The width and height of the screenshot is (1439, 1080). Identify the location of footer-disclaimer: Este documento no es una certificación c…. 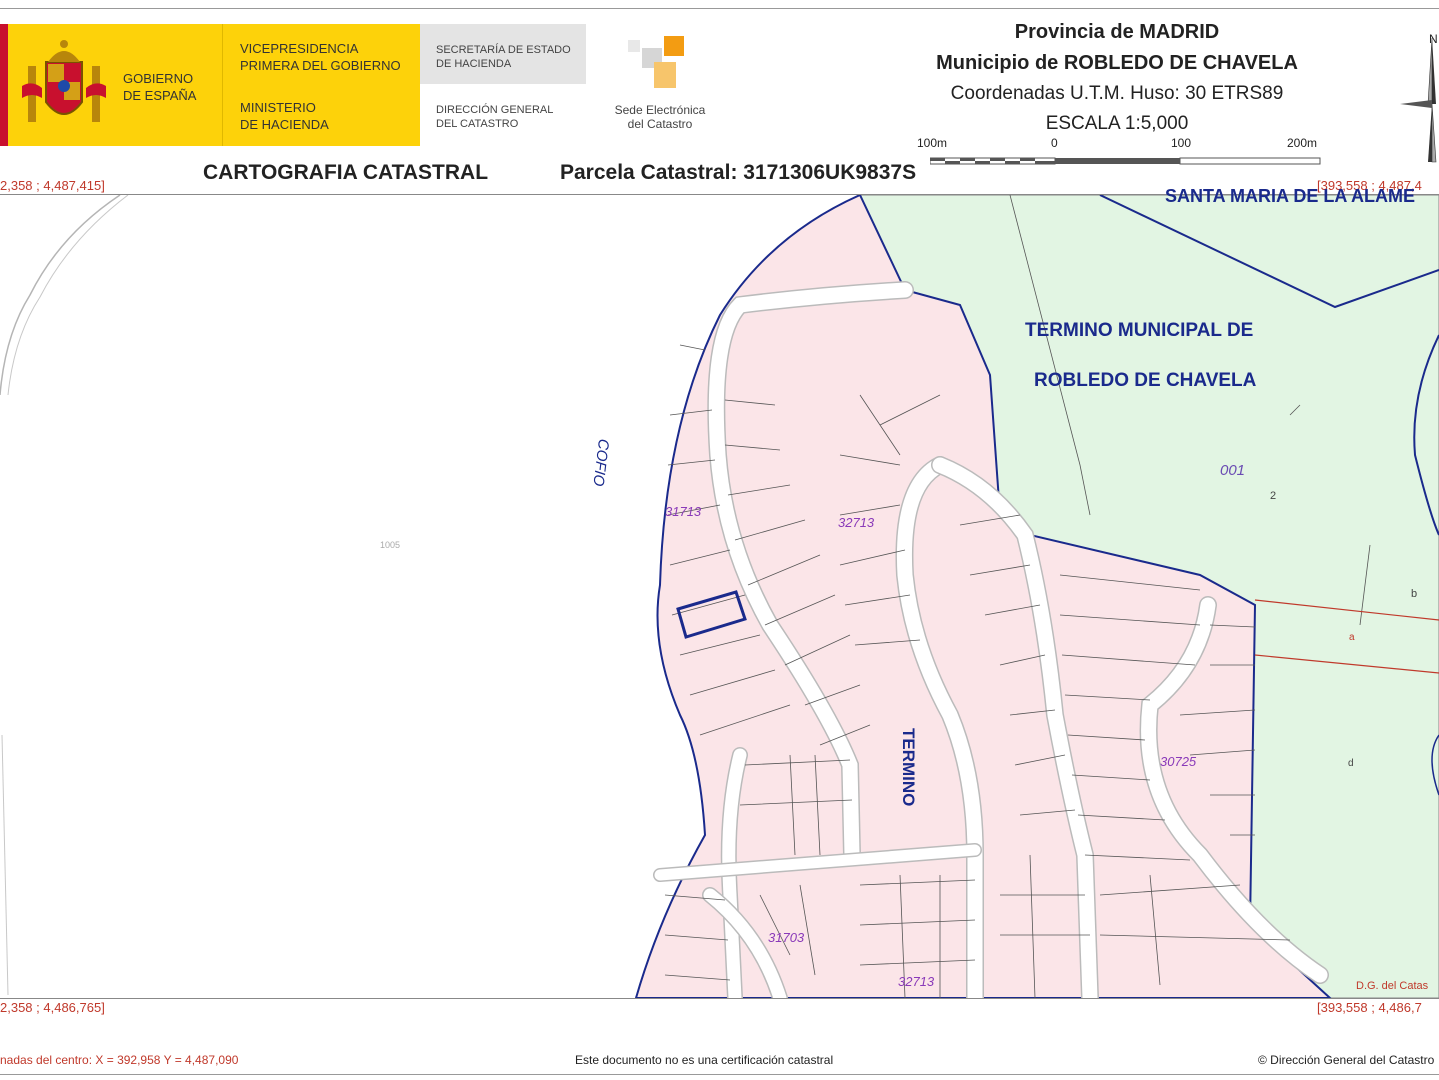
(704, 1060).